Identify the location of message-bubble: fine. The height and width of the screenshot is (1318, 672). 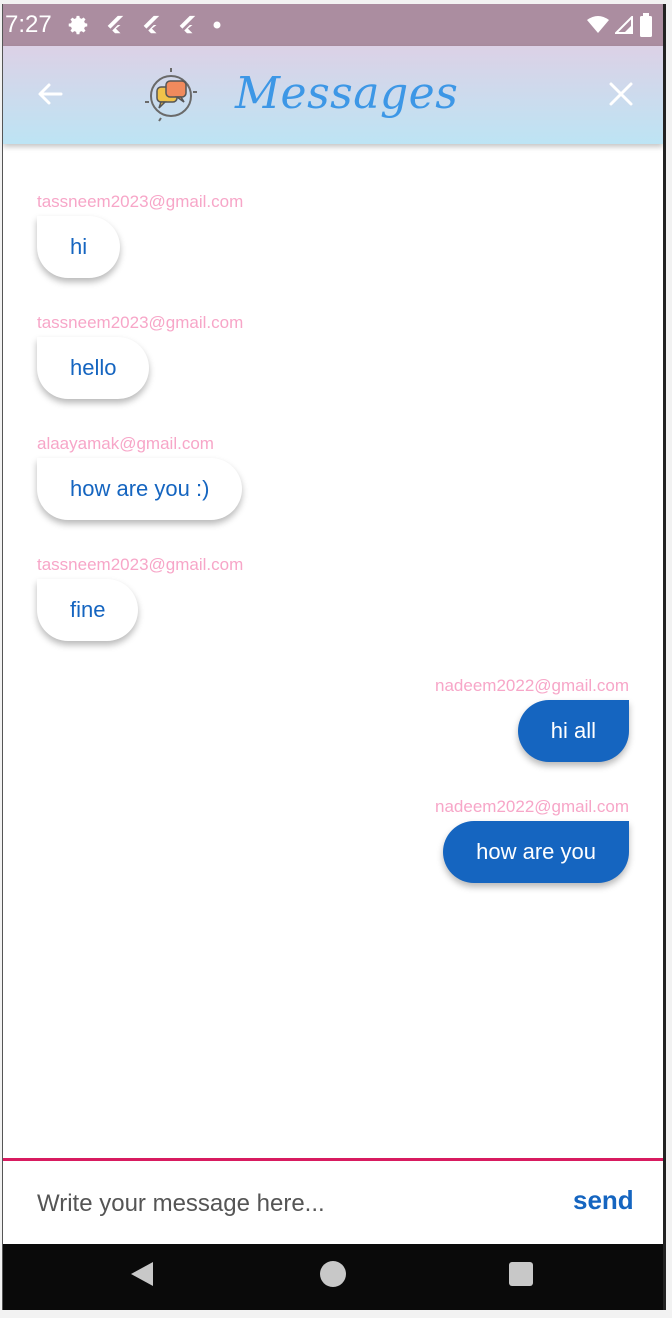
(88, 610).